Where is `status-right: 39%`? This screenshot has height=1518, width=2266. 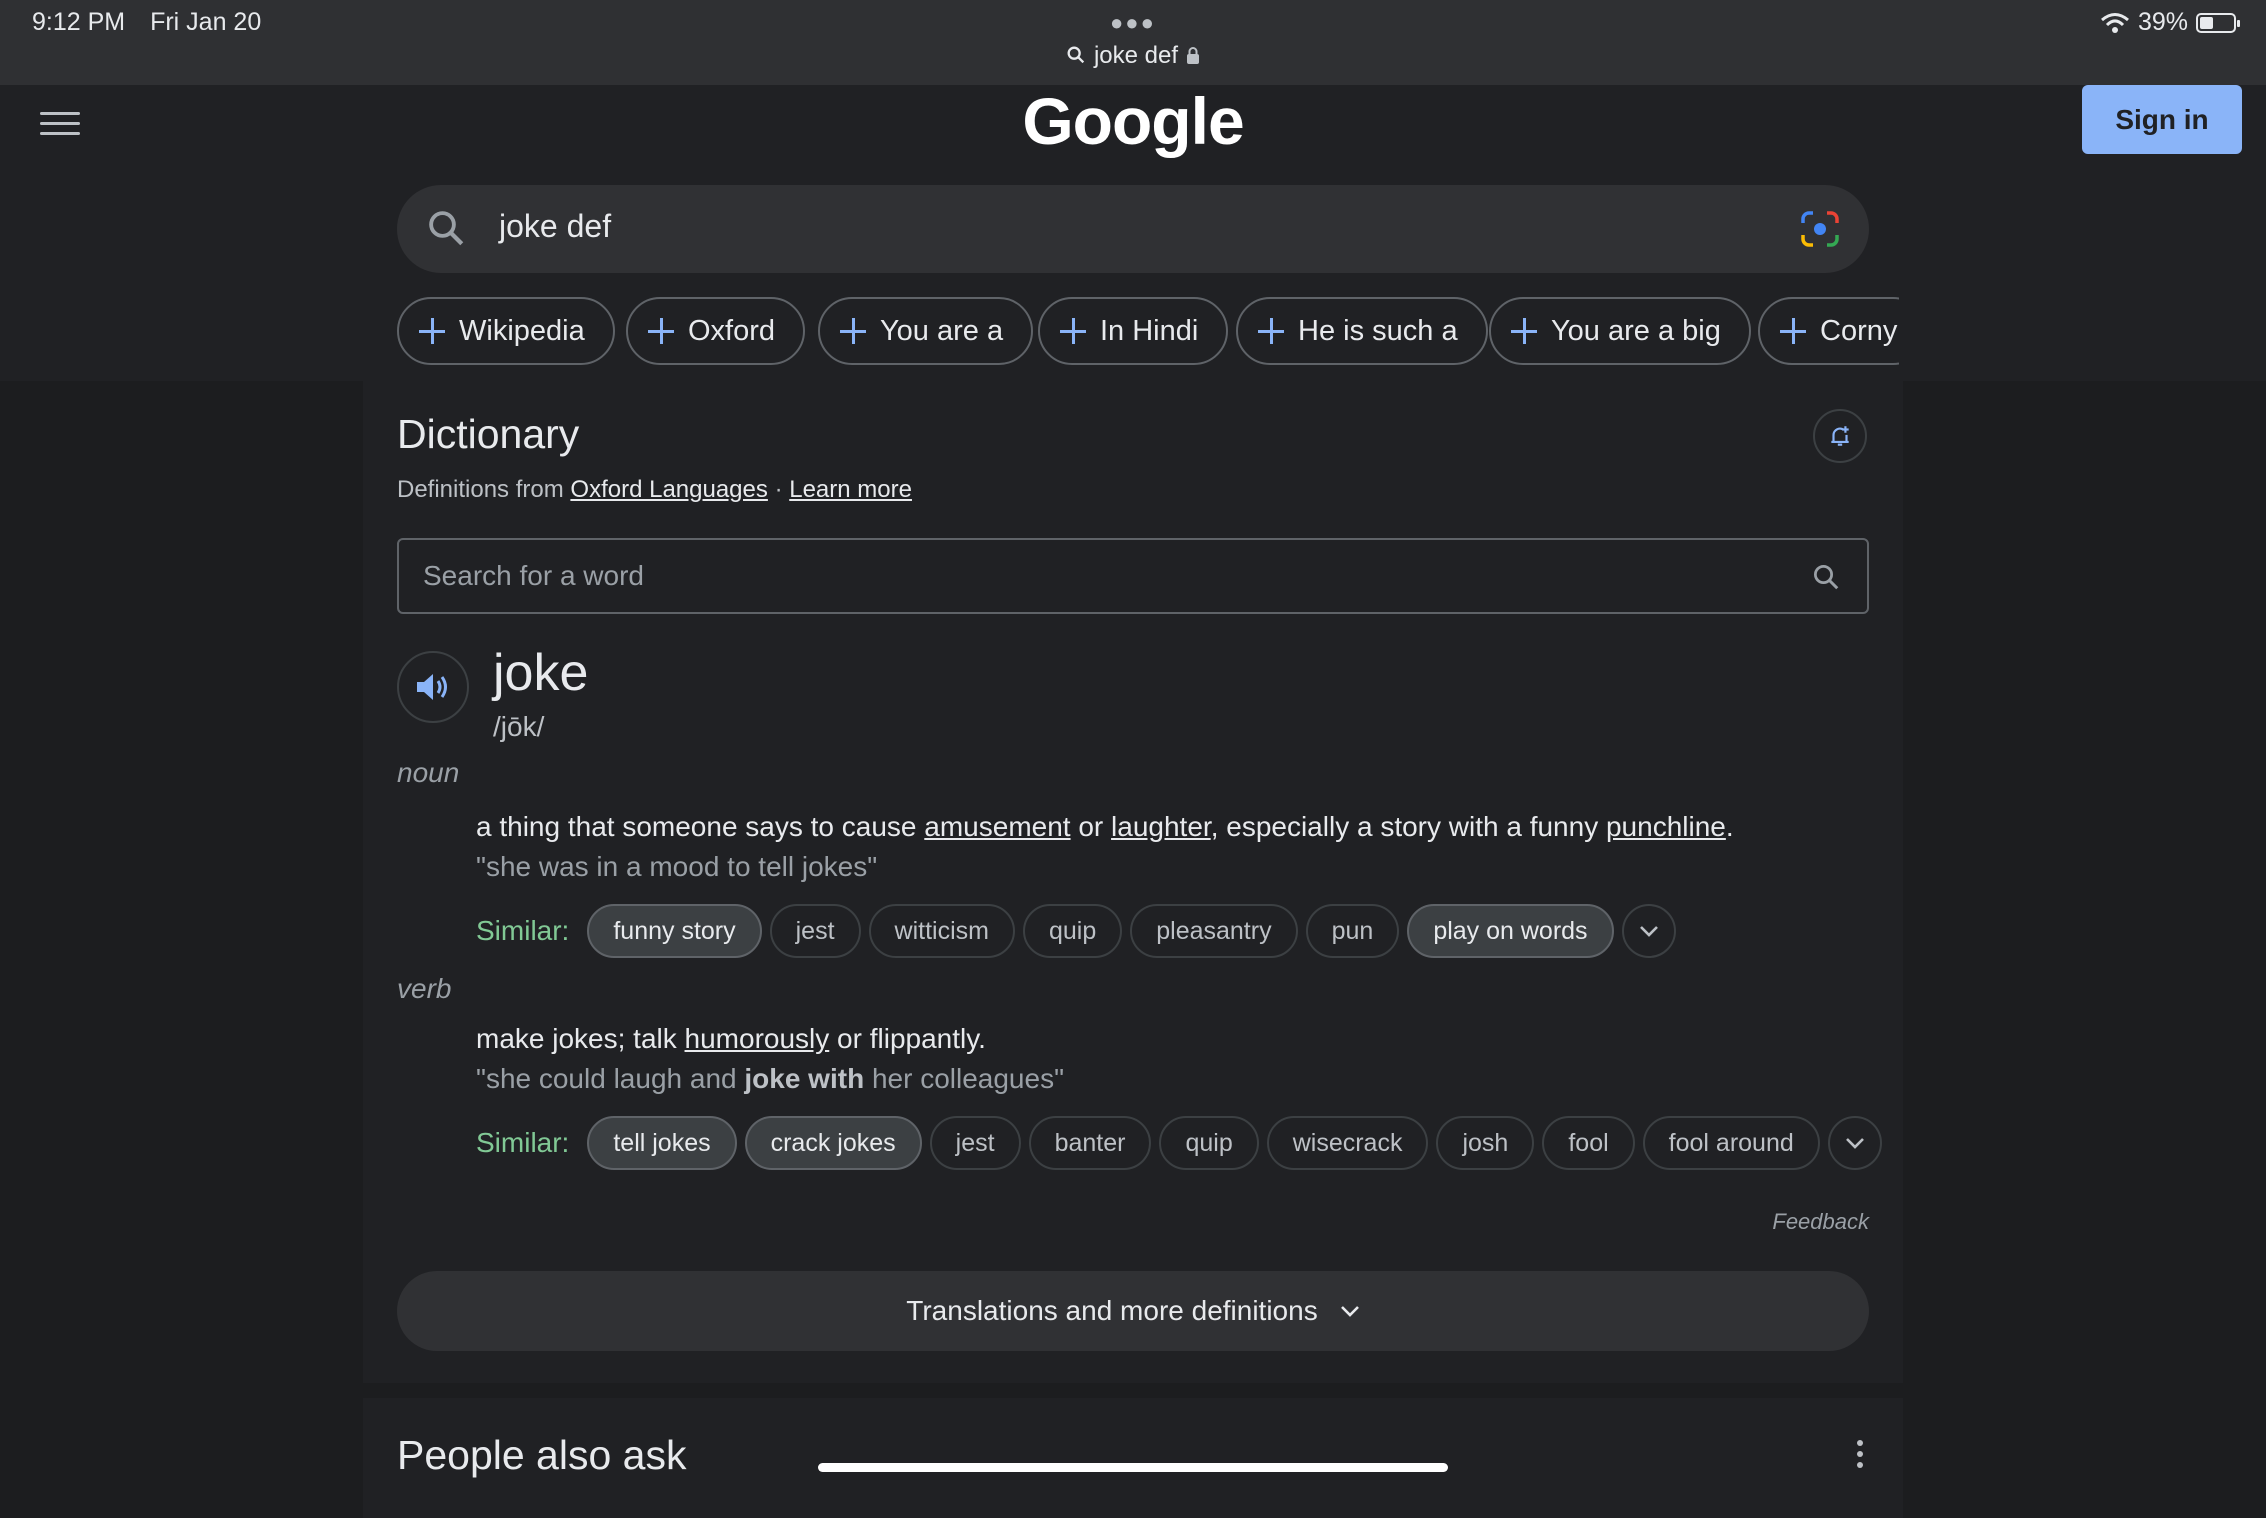 status-right: 39% is located at coordinates (2170, 22).